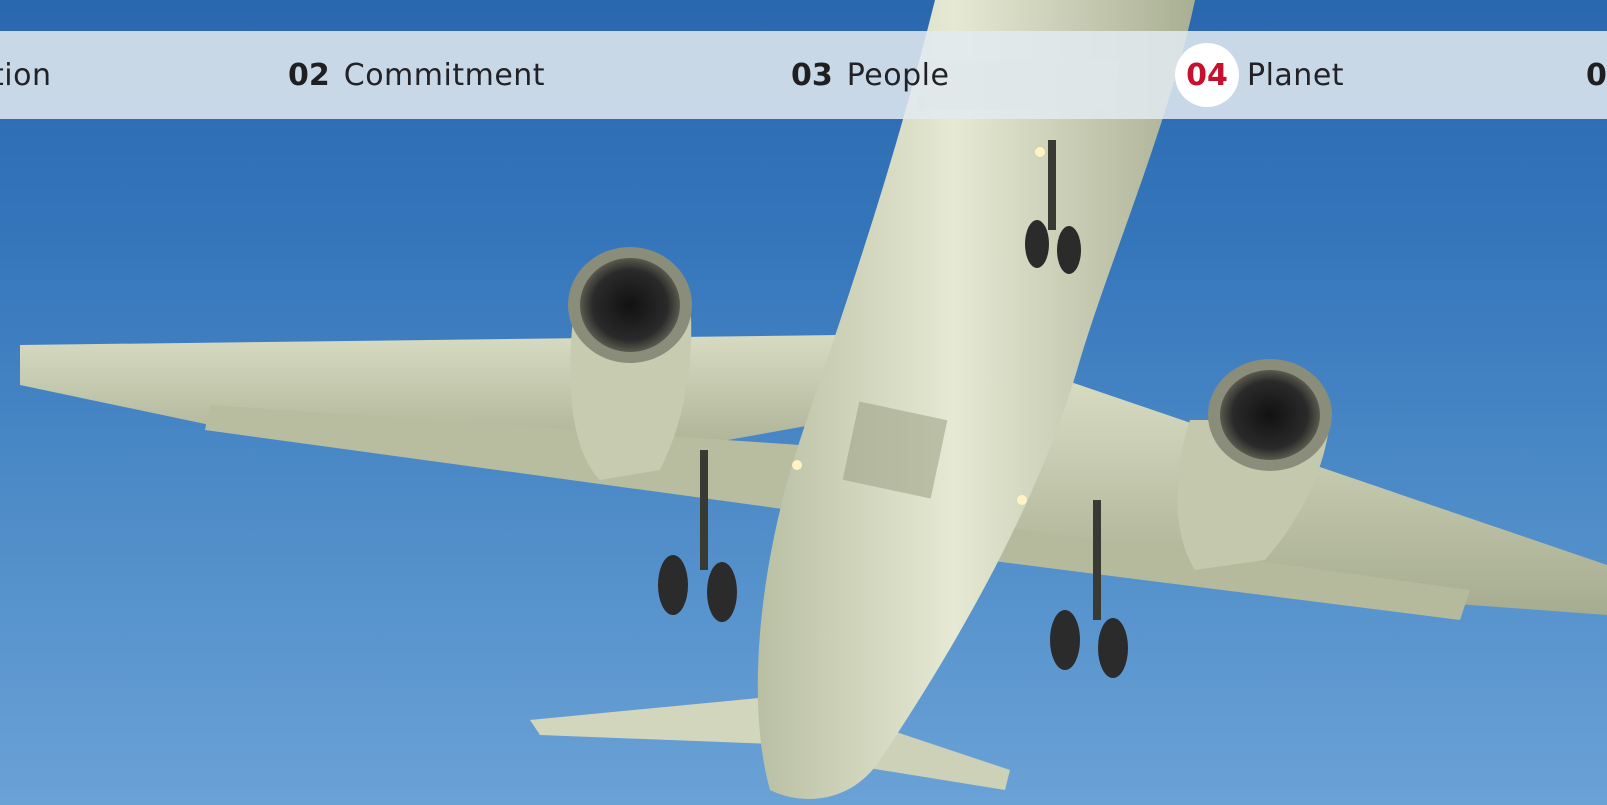 The image size is (1607, 805). Describe the element at coordinates (444, 75) in the screenshot. I see `nav-label: Commitment` at that location.